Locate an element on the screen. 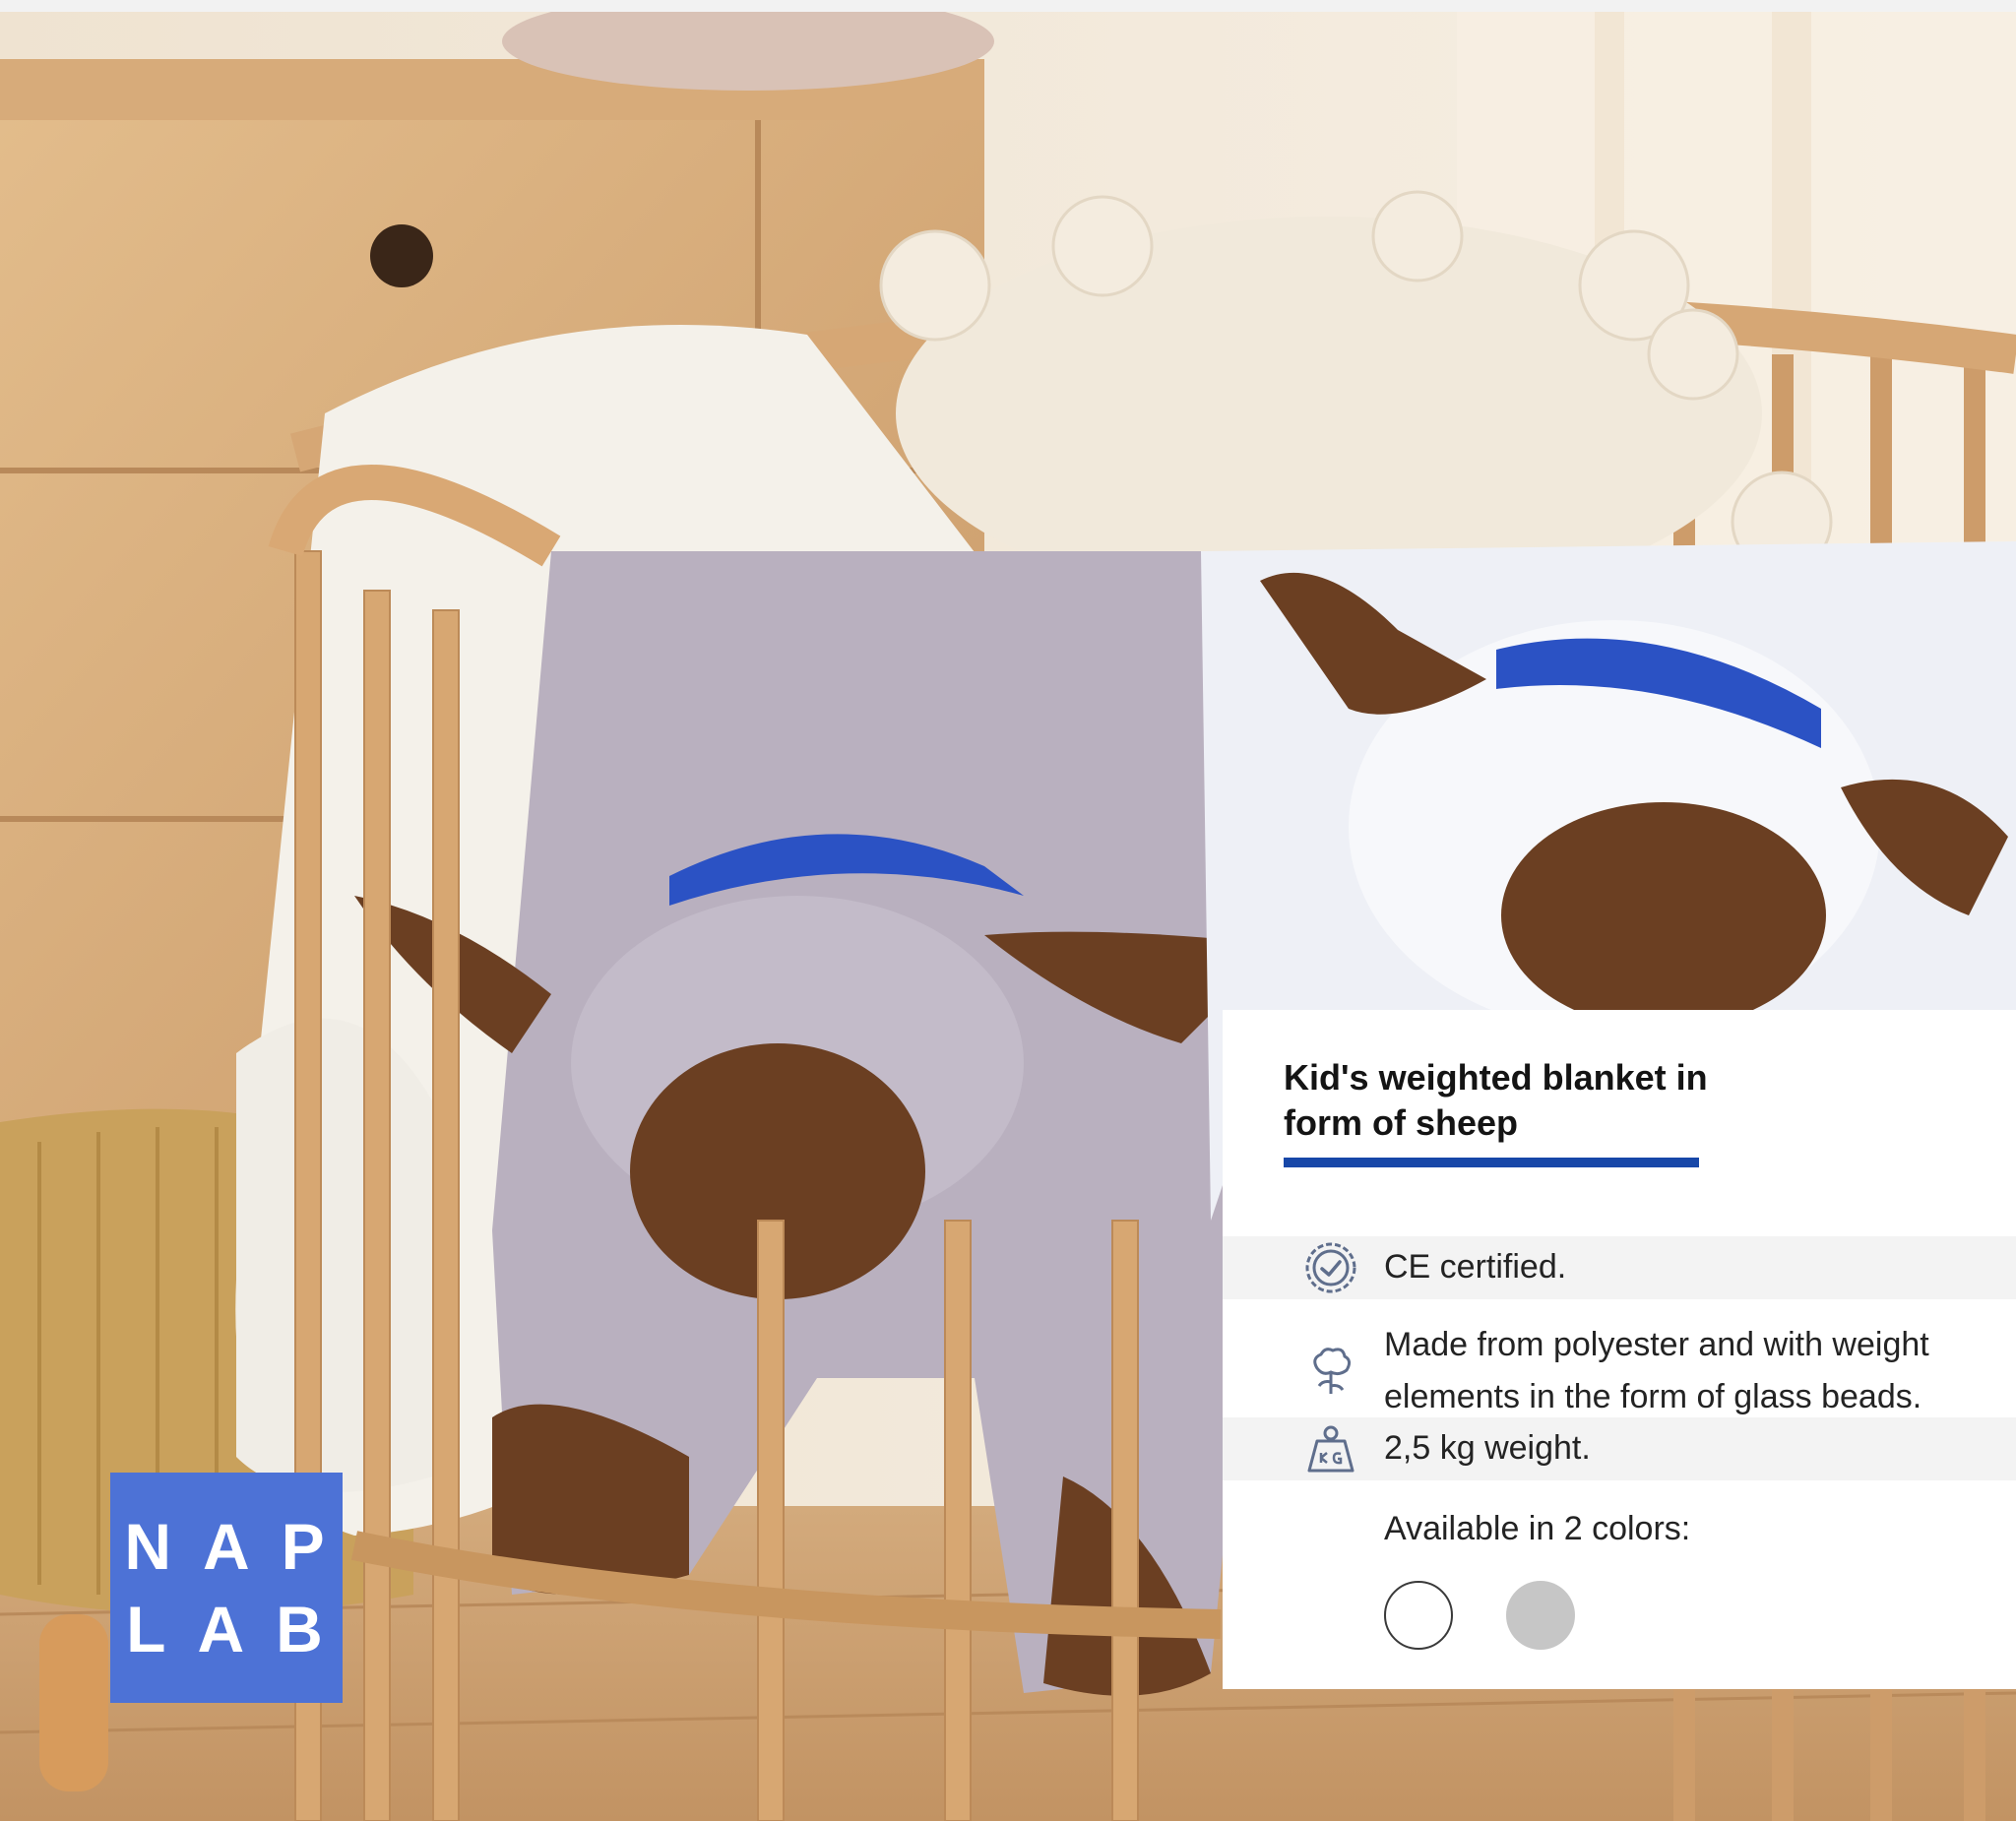 This screenshot has height=1821, width=2016. logo-line-1: NAP is located at coordinates (240, 1547).